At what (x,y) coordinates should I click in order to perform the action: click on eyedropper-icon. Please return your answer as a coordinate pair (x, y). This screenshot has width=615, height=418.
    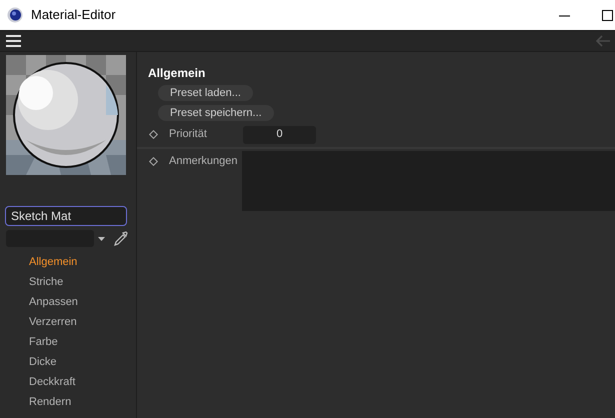
    Looking at the image, I should click on (121, 238).